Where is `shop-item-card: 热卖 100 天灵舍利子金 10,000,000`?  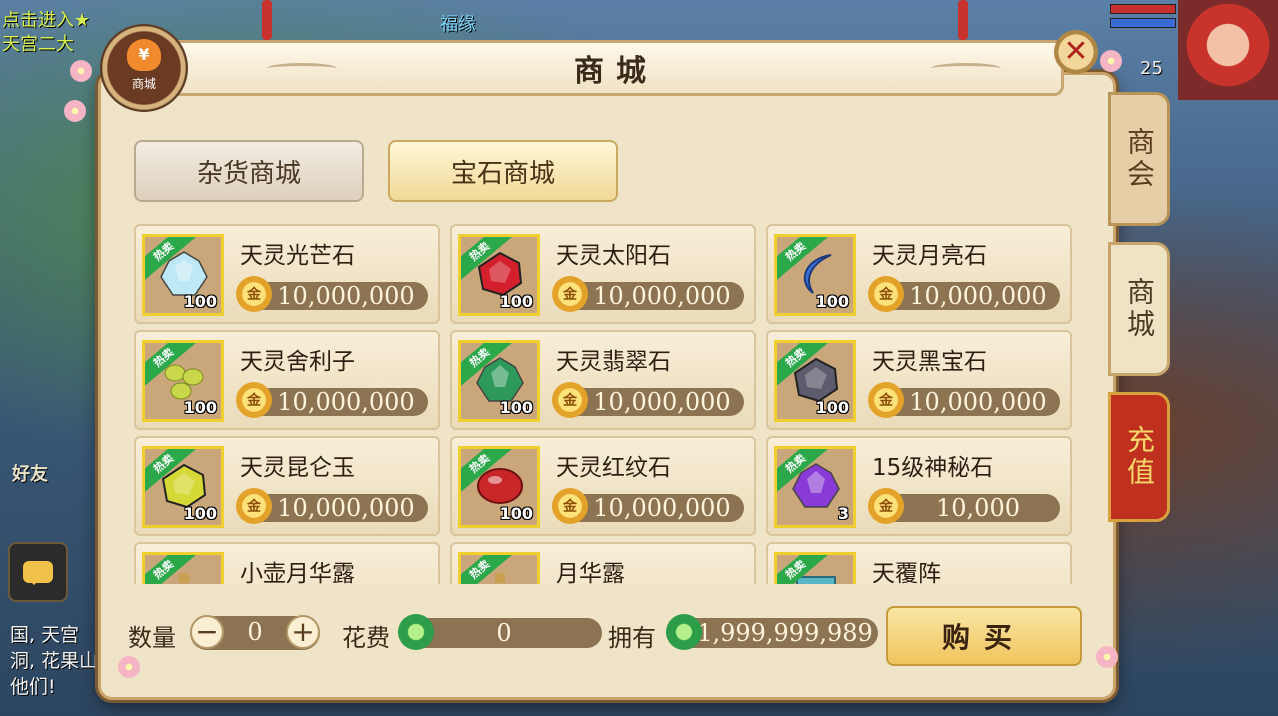 shop-item-card: 热卖 100 天灵舍利子金 10,000,000 is located at coordinates (287, 380).